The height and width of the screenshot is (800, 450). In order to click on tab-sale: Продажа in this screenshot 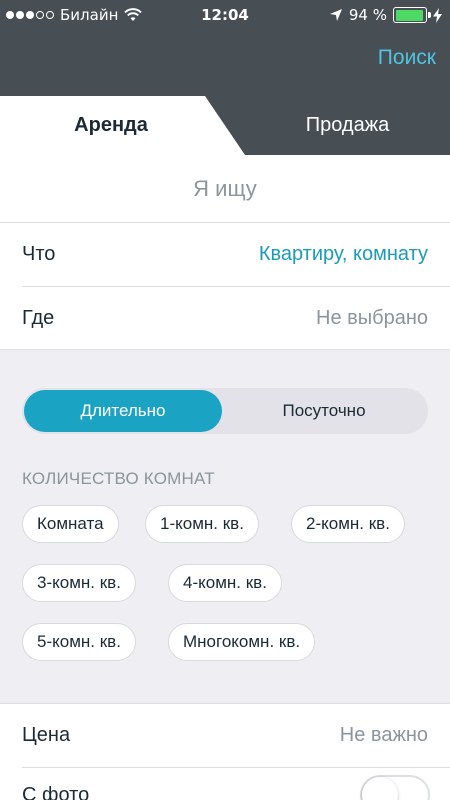, I will do `click(347, 125)`.